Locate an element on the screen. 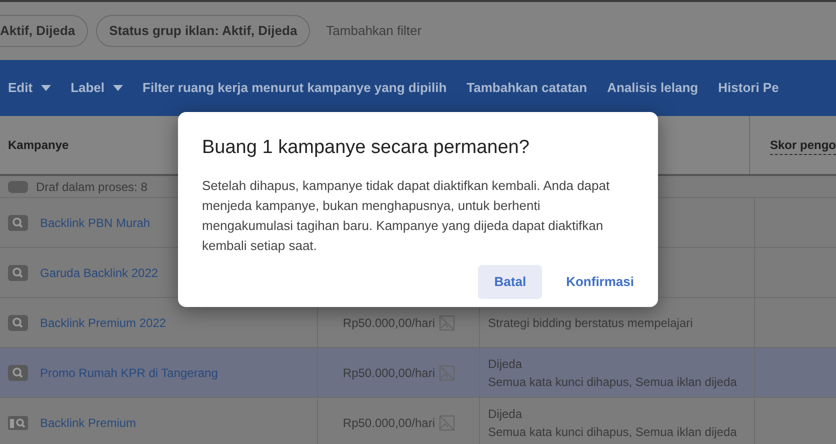 This screenshot has width=836, height=444. toolbar-button: Filter ruang kerja menurut kampanye yang dipilih is located at coordinates (294, 88).